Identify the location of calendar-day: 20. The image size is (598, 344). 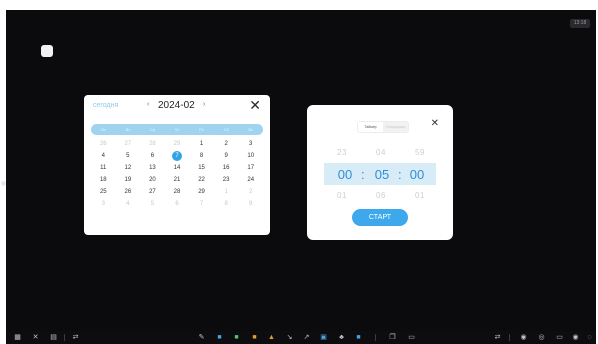
(152, 180).